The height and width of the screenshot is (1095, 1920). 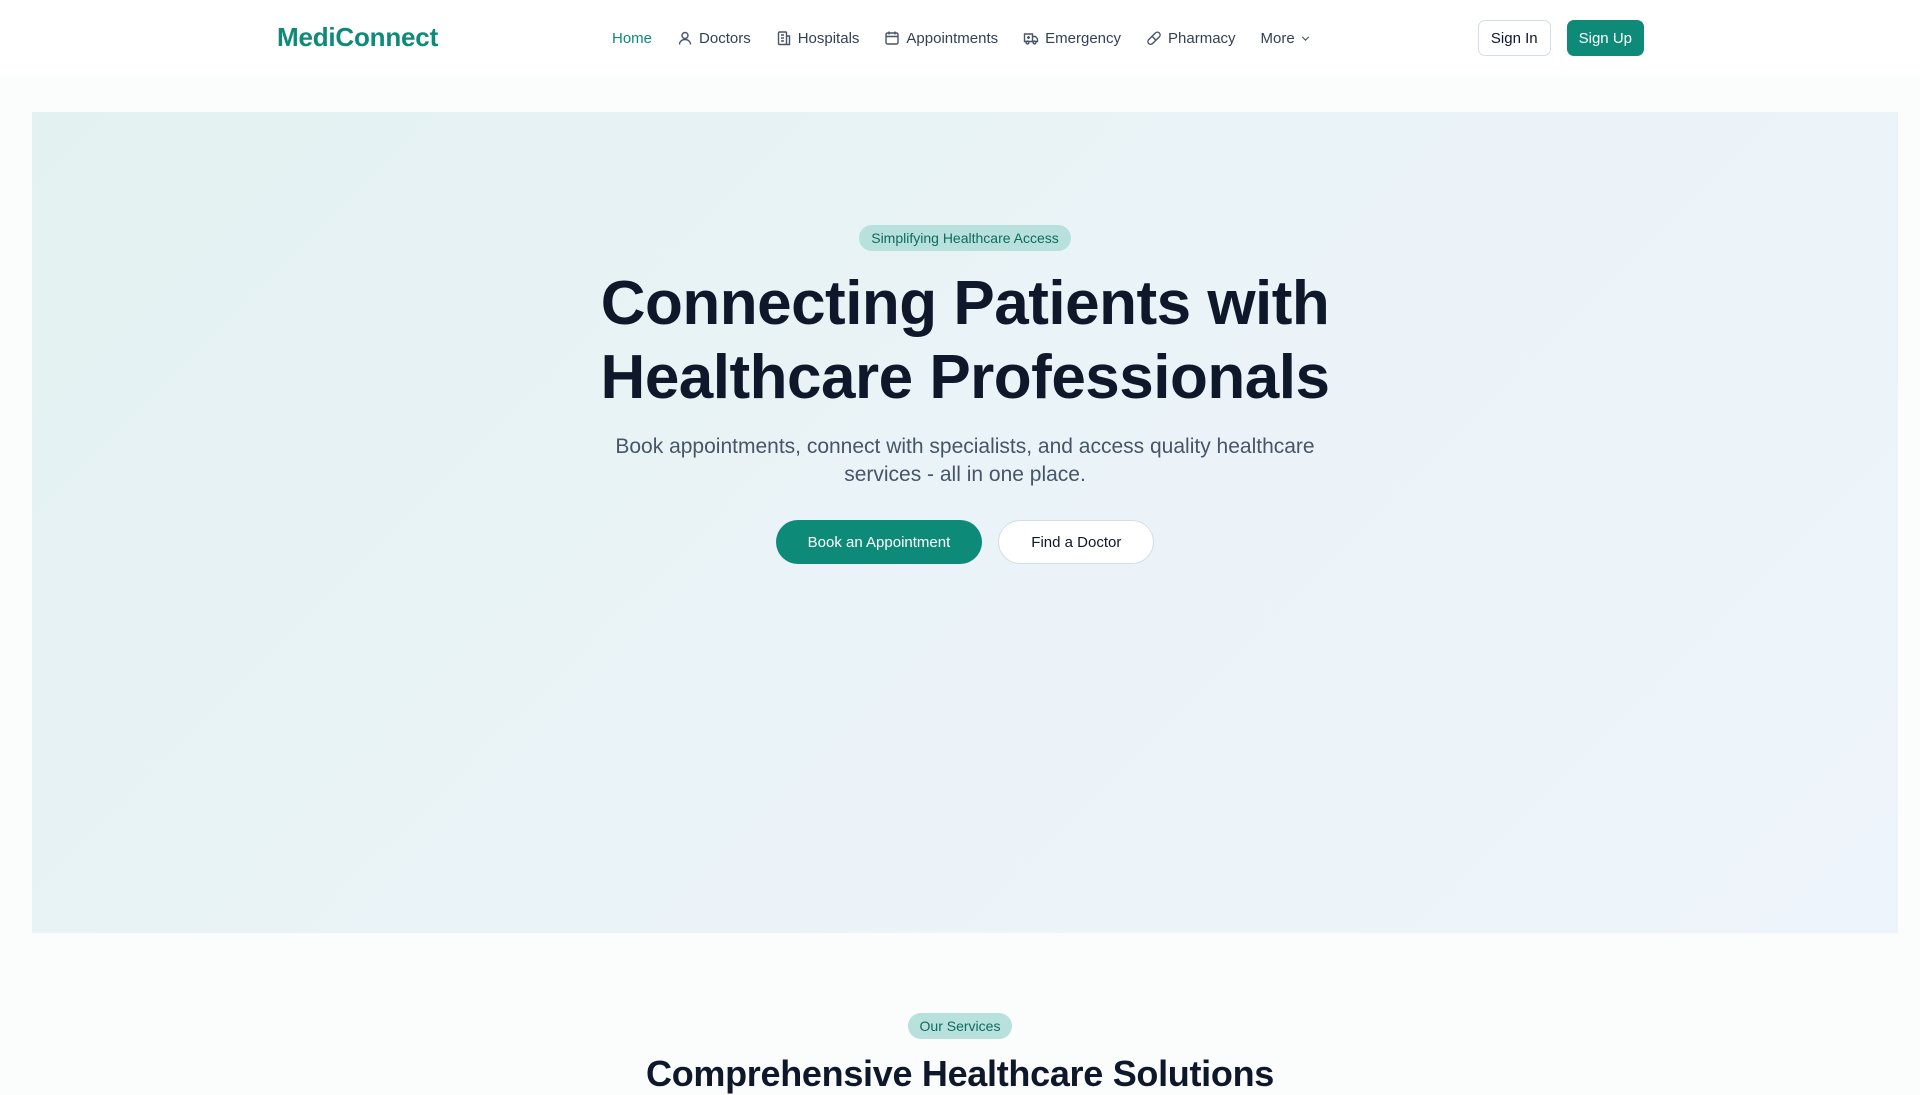 I want to click on nav-item-more: More, so click(x=1286, y=38).